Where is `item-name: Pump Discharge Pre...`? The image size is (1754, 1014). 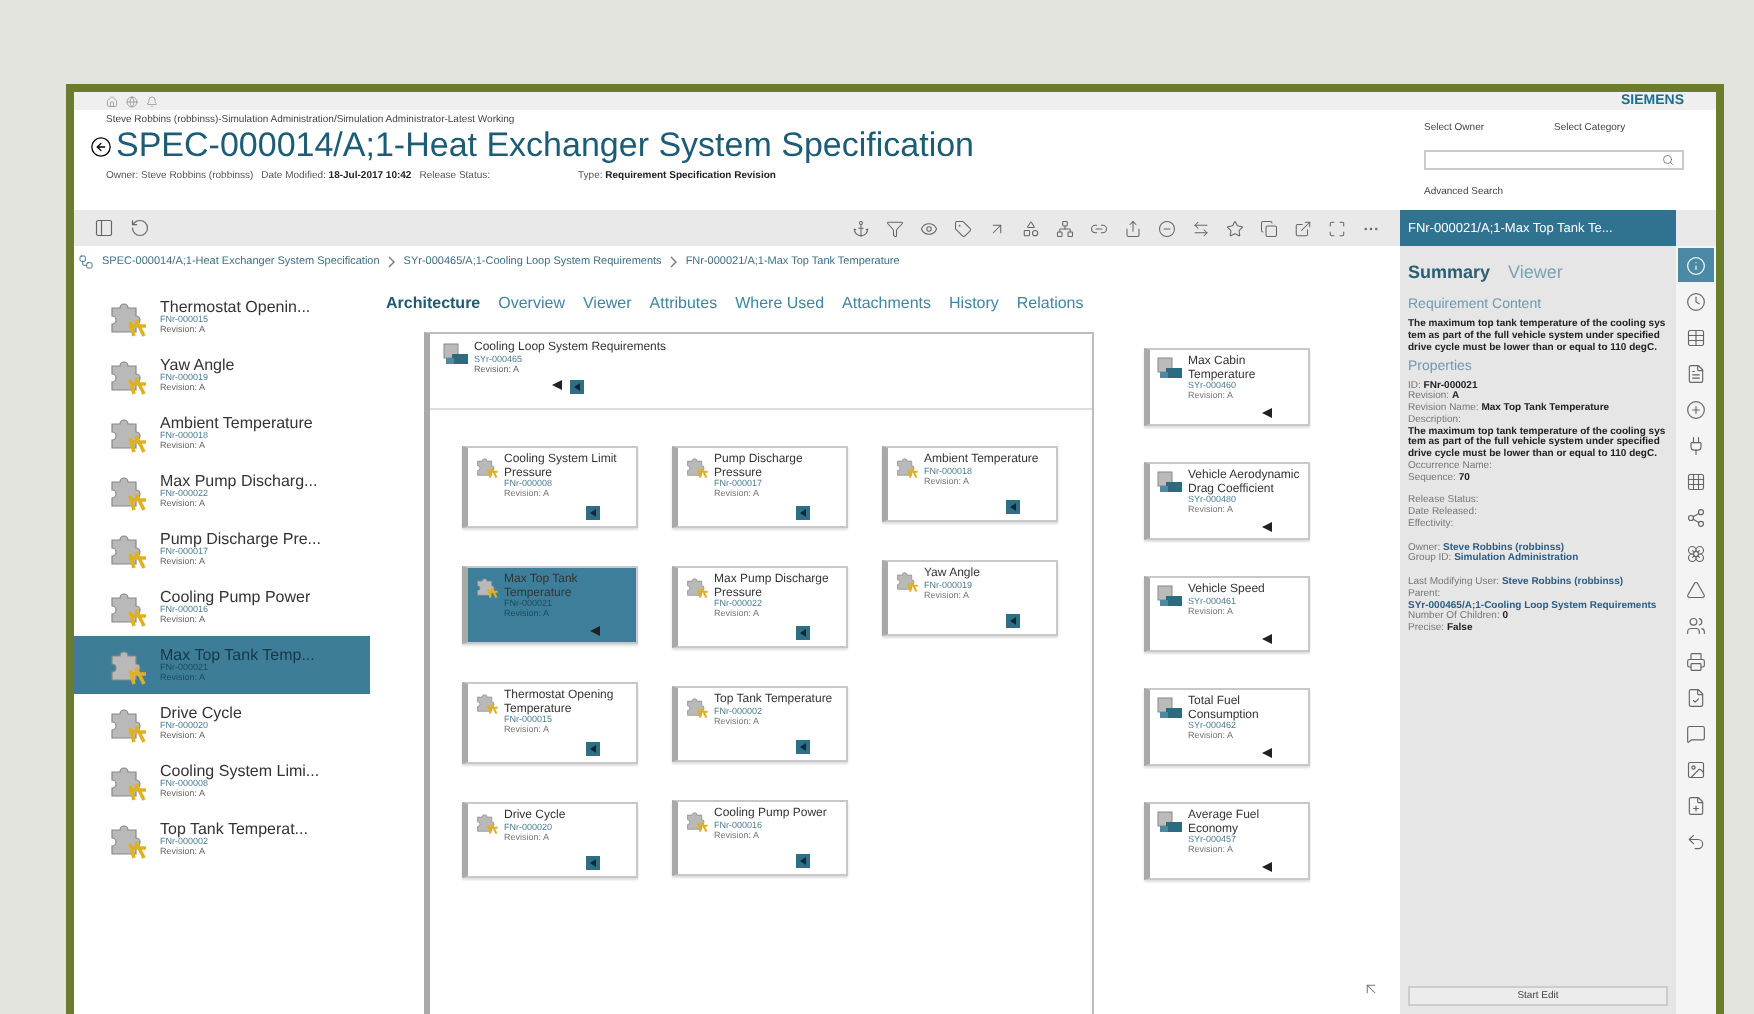 item-name: Pump Discharge Pre... is located at coordinates (240, 539).